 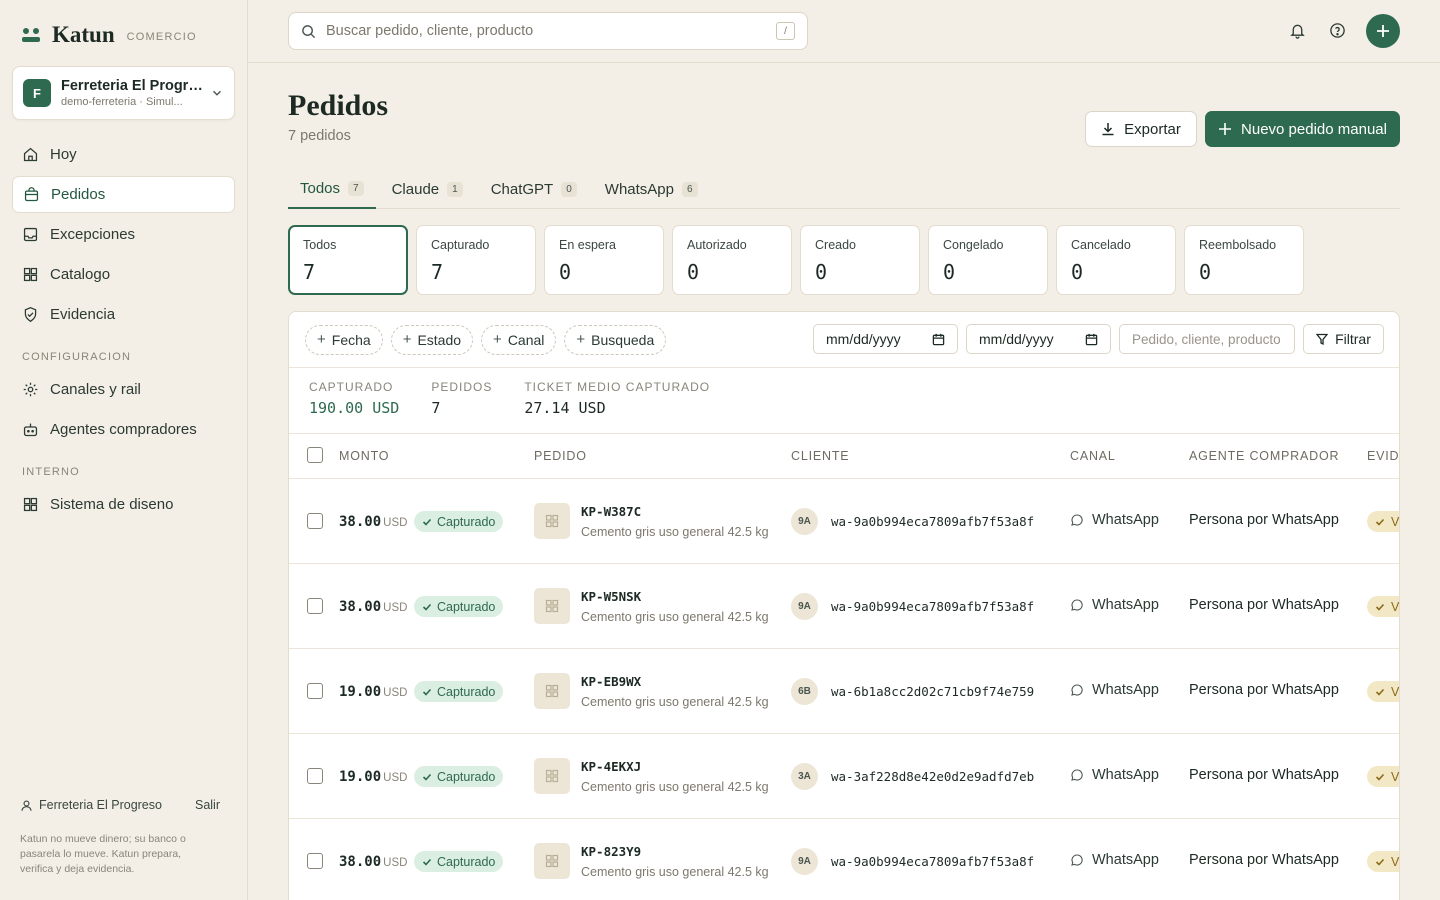 I want to click on channel-cell: WhatsApp, so click(x=1115, y=520).